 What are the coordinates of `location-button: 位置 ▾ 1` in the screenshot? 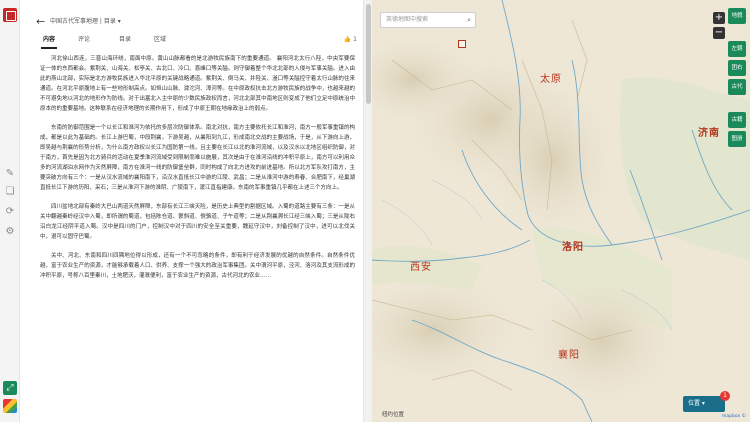 It's located at (706, 401).